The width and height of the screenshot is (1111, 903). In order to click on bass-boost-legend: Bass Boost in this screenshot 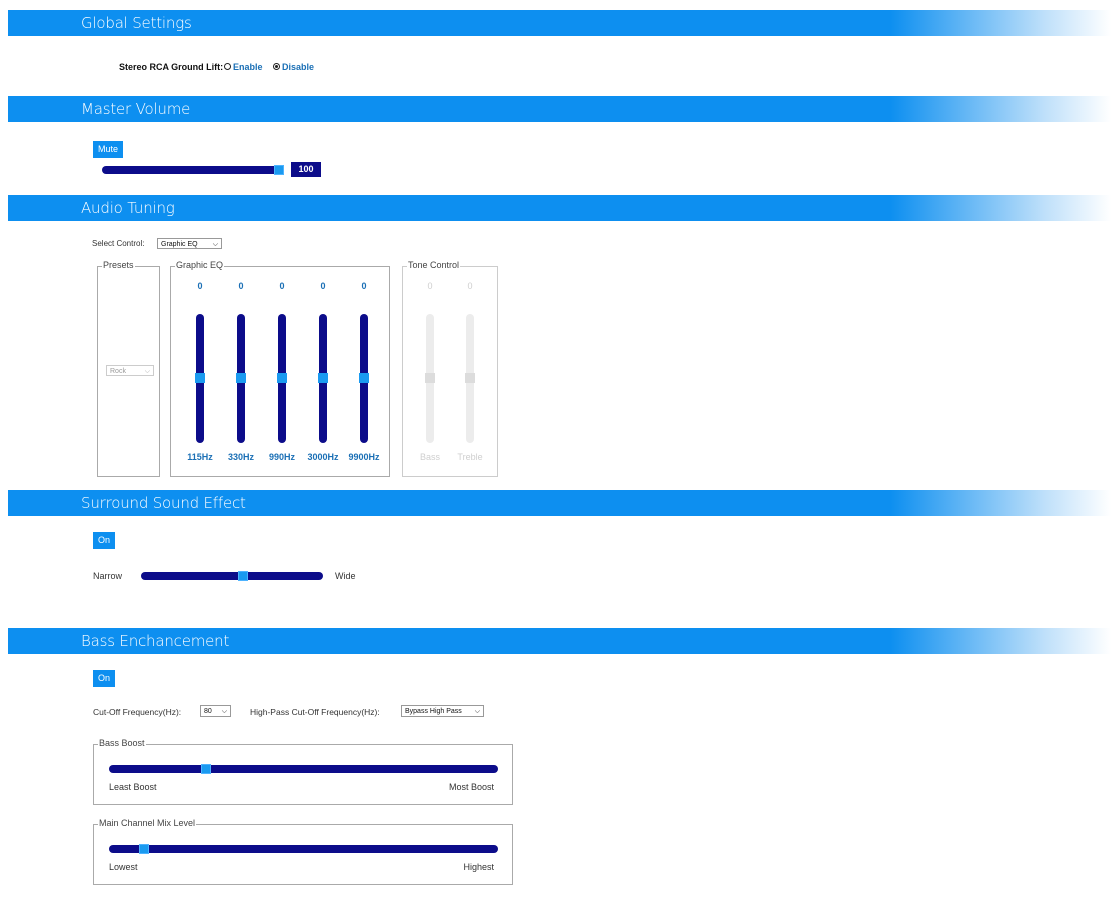, I will do `click(122, 743)`.